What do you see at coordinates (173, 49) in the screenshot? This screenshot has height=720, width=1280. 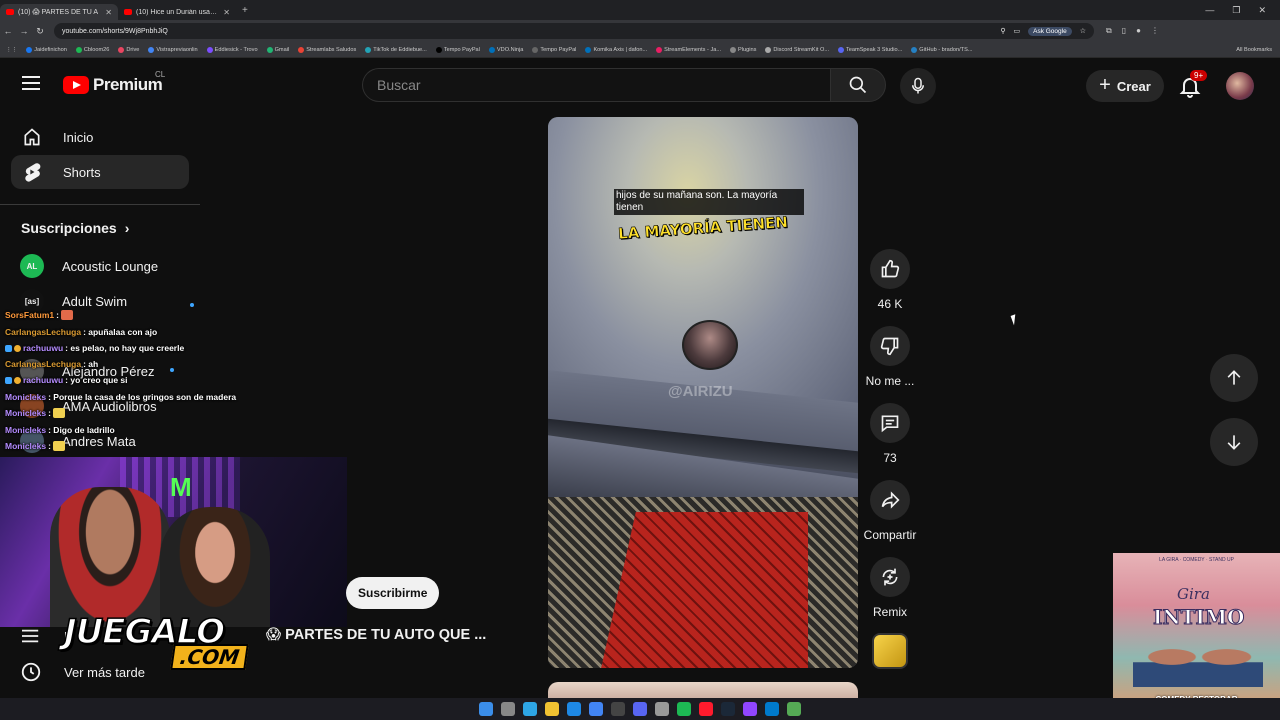 I see `bookmark-item: Vistrapreviaonlin` at bounding box center [173, 49].